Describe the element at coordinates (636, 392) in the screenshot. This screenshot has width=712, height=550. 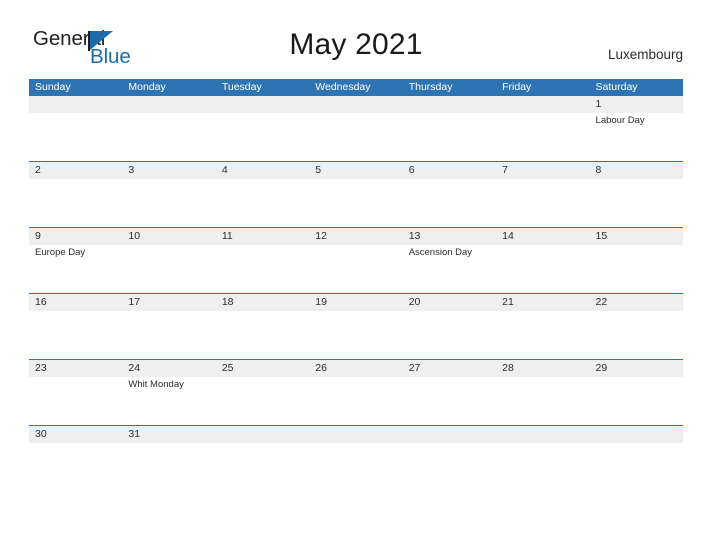
I see `day-cell: 29` at that location.